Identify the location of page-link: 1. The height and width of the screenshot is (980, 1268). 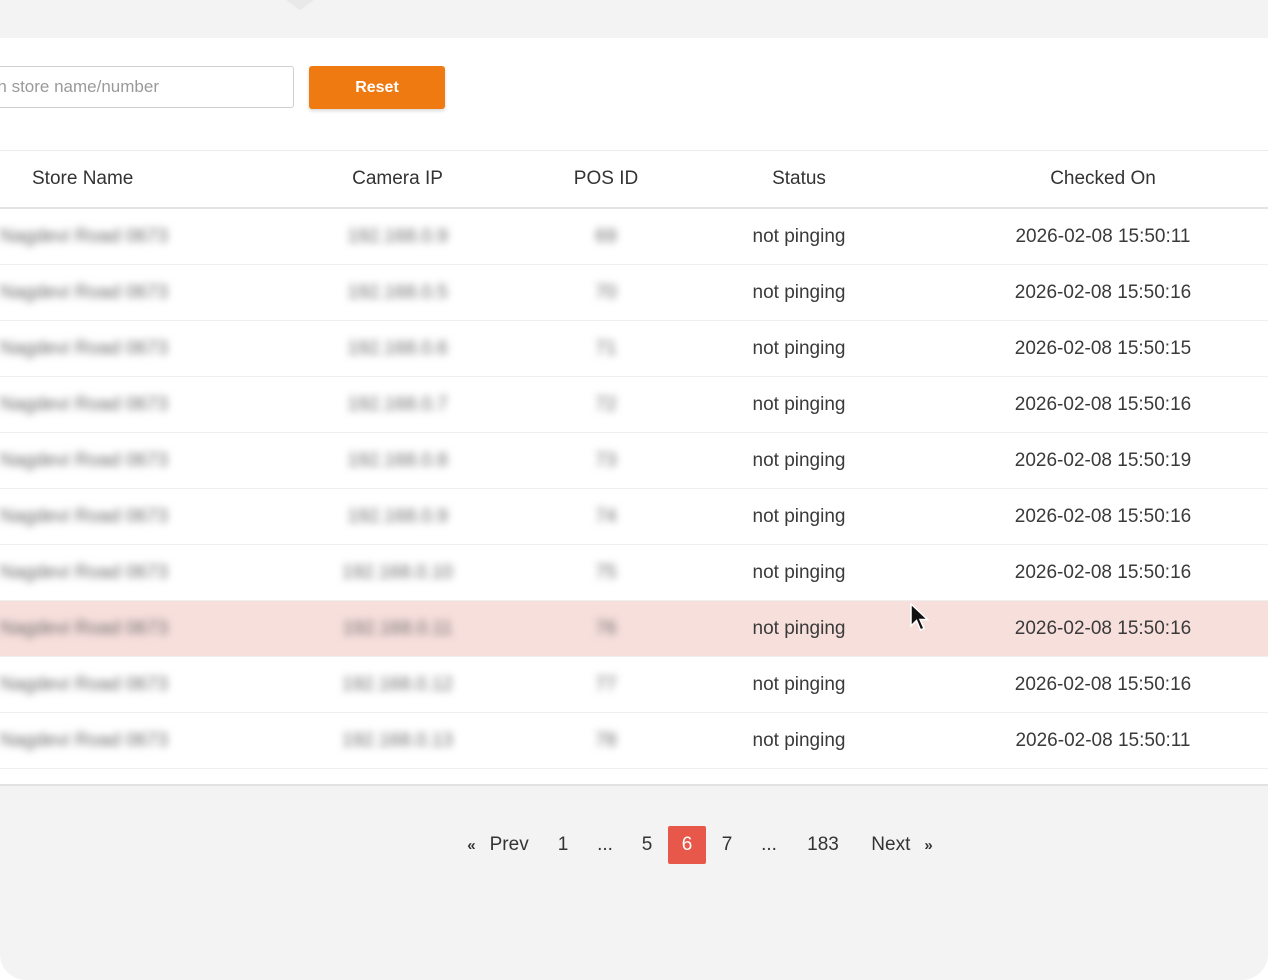
(563, 845).